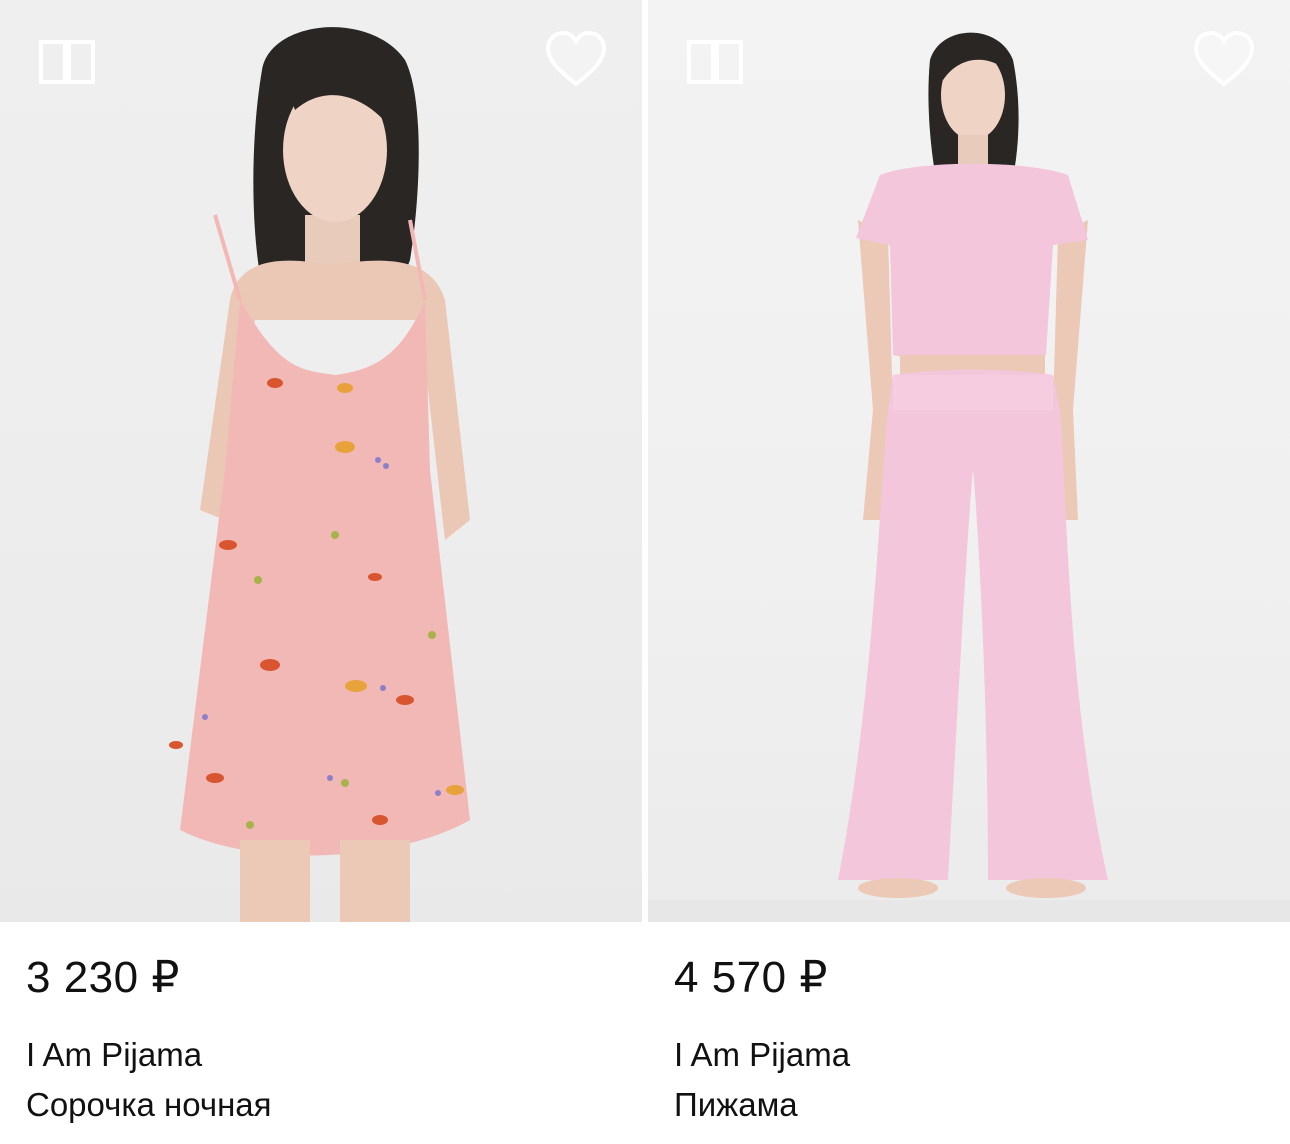 This screenshot has width=1290, height=1144. What do you see at coordinates (751, 977) in the screenshot?
I see `product-price: 4 570 ₽` at bounding box center [751, 977].